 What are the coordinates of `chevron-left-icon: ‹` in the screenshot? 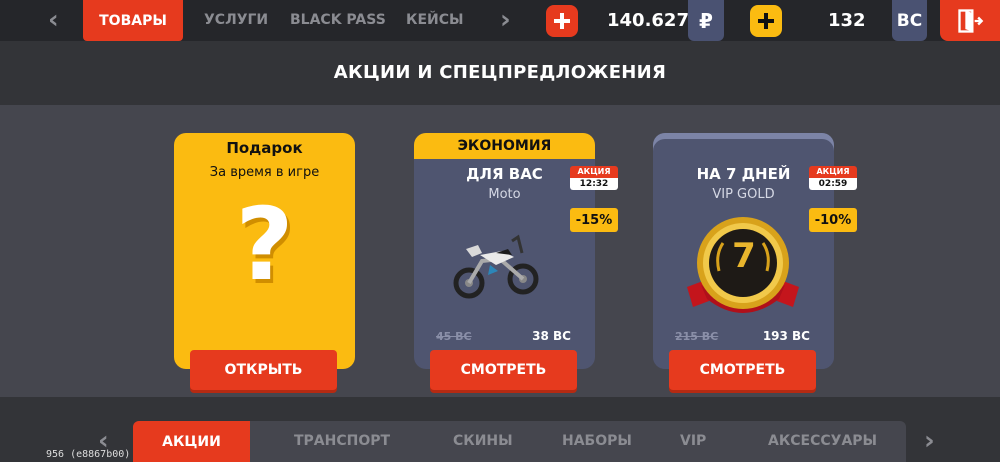 It's located at (53, 20).